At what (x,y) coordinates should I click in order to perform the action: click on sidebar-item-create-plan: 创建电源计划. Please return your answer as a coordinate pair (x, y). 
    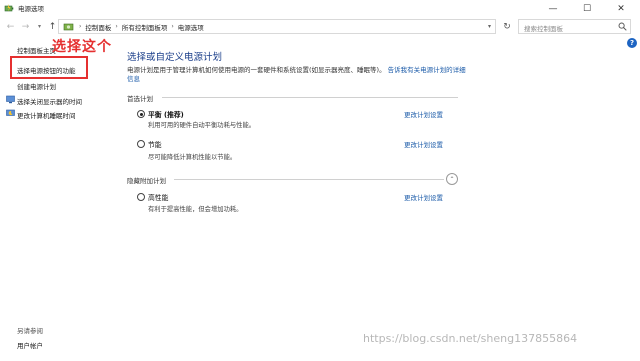
    Looking at the image, I should click on (36, 86).